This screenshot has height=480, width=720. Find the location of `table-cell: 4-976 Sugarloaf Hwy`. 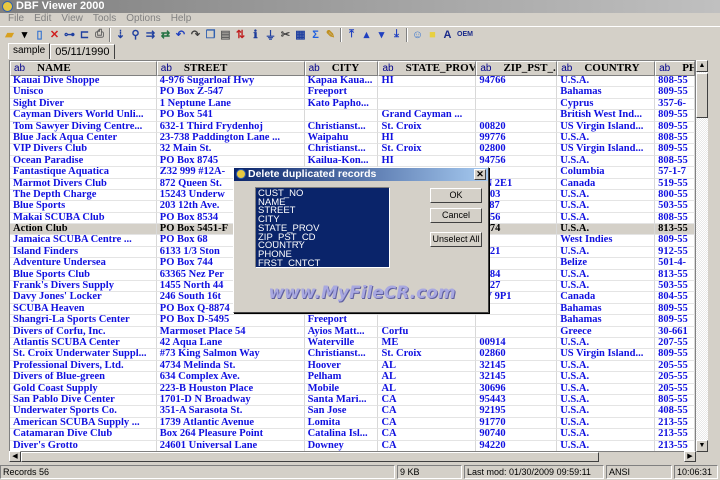

table-cell: 4-976 Sugarloaf Hwy is located at coordinates (230, 82).